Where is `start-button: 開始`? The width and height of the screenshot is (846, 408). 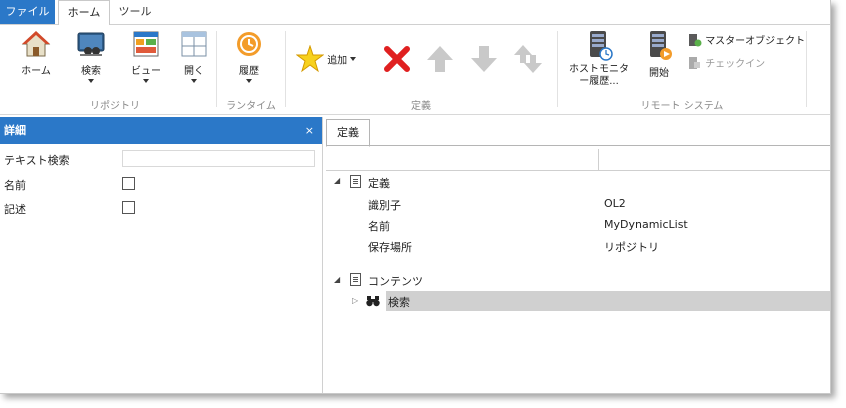 start-button: 開始 is located at coordinates (659, 54).